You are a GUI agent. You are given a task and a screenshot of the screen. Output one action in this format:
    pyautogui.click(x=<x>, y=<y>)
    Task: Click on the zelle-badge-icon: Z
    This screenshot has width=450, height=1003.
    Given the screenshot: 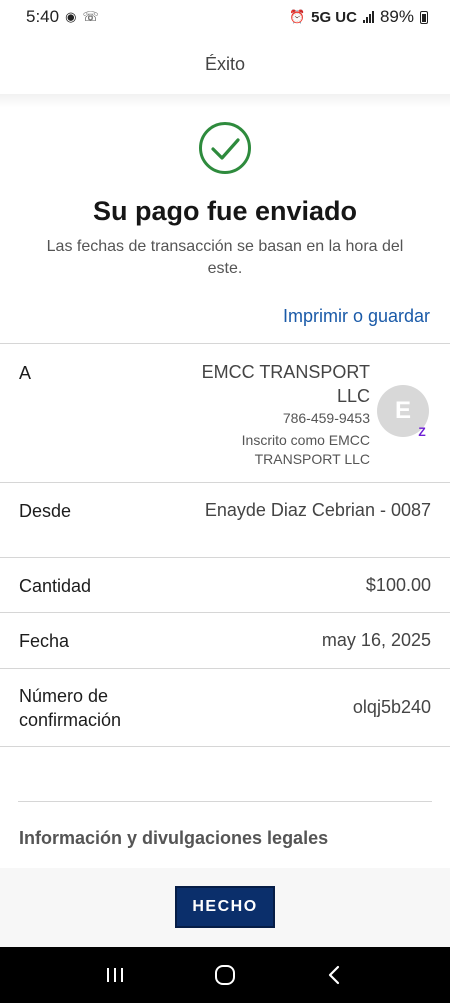 What is the action you would take?
    pyautogui.click(x=422, y=432)
    